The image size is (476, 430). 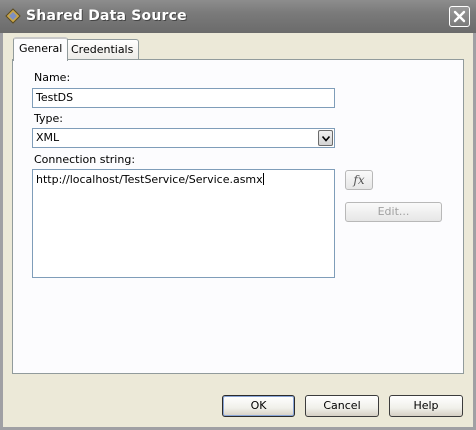 I want to click on tab-general: General, so click(x=41, y=49).